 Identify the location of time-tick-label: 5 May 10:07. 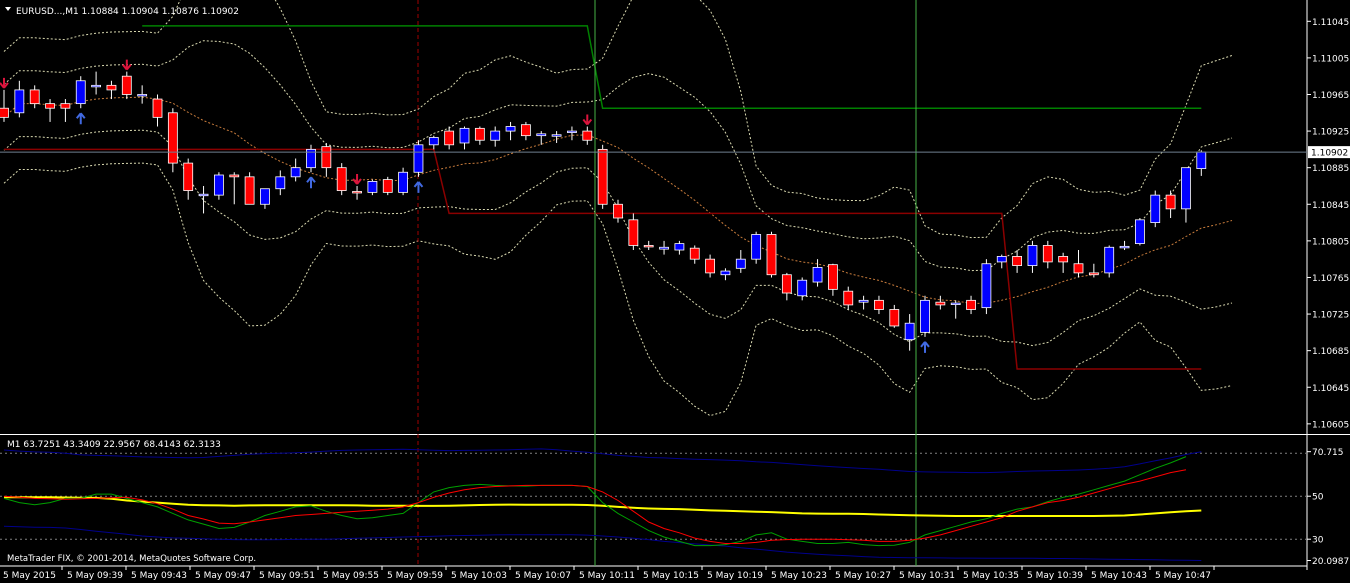
(543, 576).